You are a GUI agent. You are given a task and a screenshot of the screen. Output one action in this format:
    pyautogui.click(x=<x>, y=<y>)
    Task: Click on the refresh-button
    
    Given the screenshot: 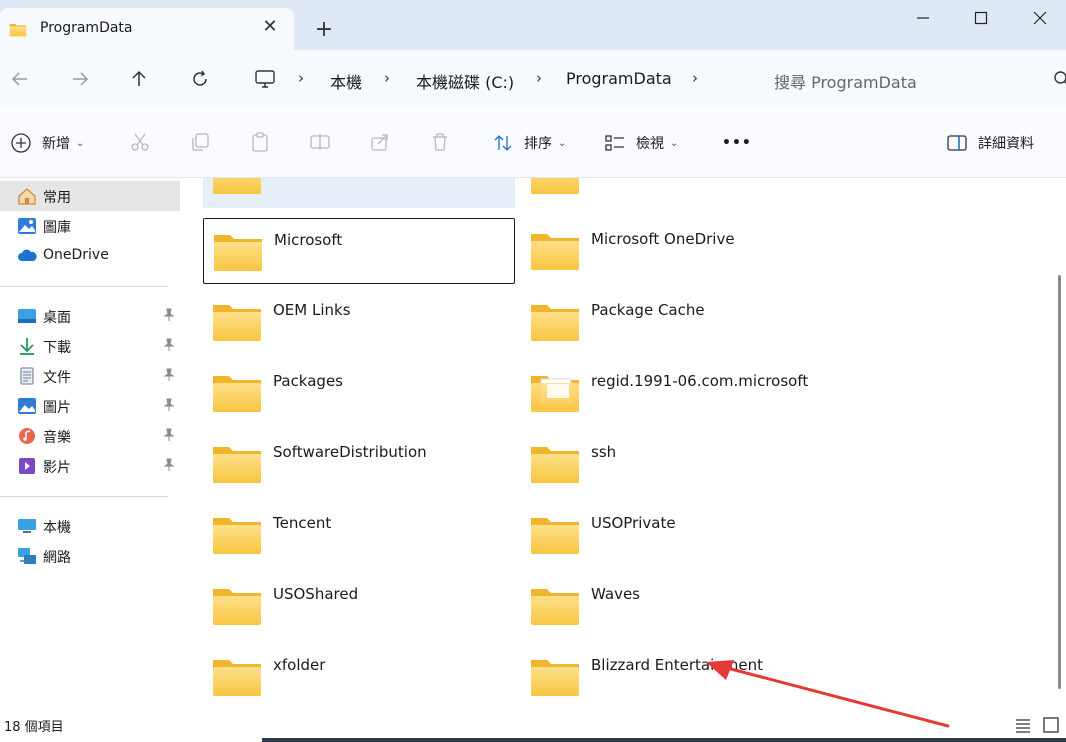 What is the action you would take?
    pyautogui.click(x=200, y=79)
    